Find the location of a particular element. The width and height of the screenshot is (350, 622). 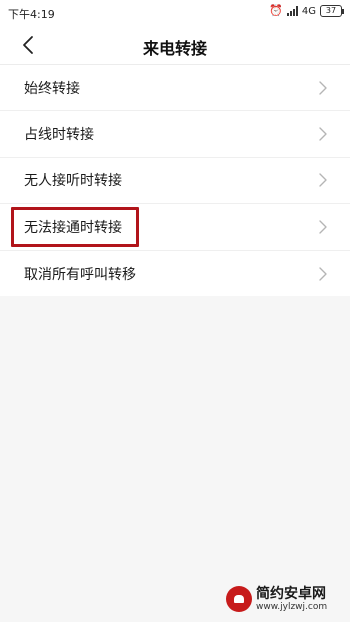

watermark-url: www.jylzwj.com is located at coordinates (292, 606).